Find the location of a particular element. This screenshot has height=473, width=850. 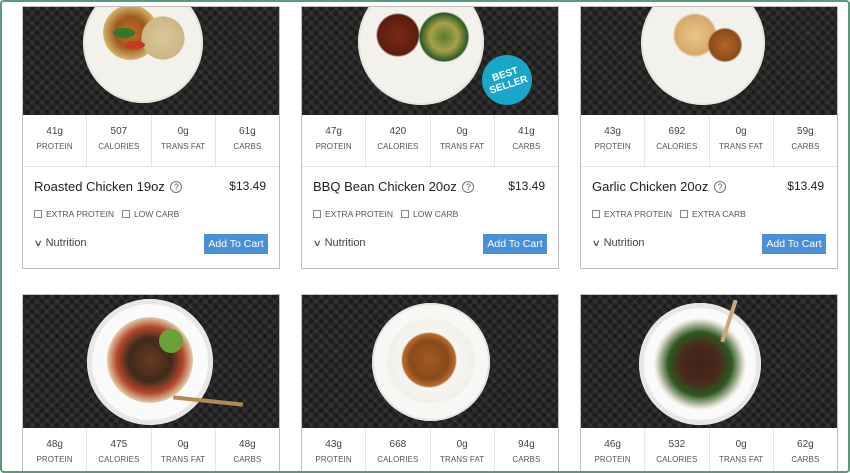

stat-value: 48g is located at coordinates (247, 444).